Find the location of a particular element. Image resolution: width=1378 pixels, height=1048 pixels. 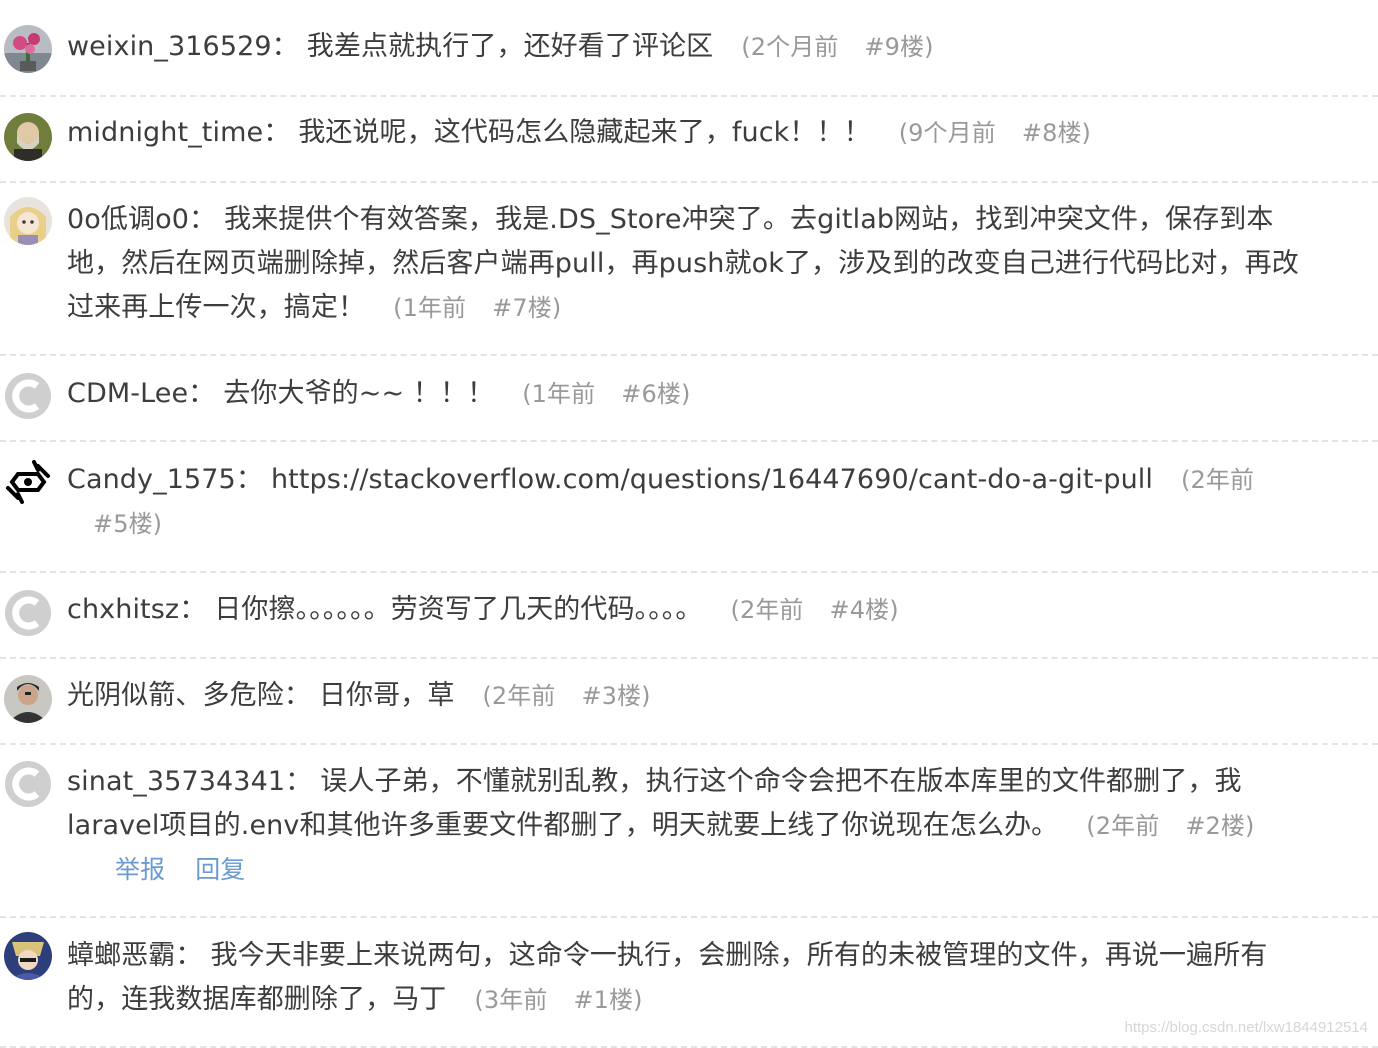

comment-username: midnight_time is located at coordinates (165, 132).